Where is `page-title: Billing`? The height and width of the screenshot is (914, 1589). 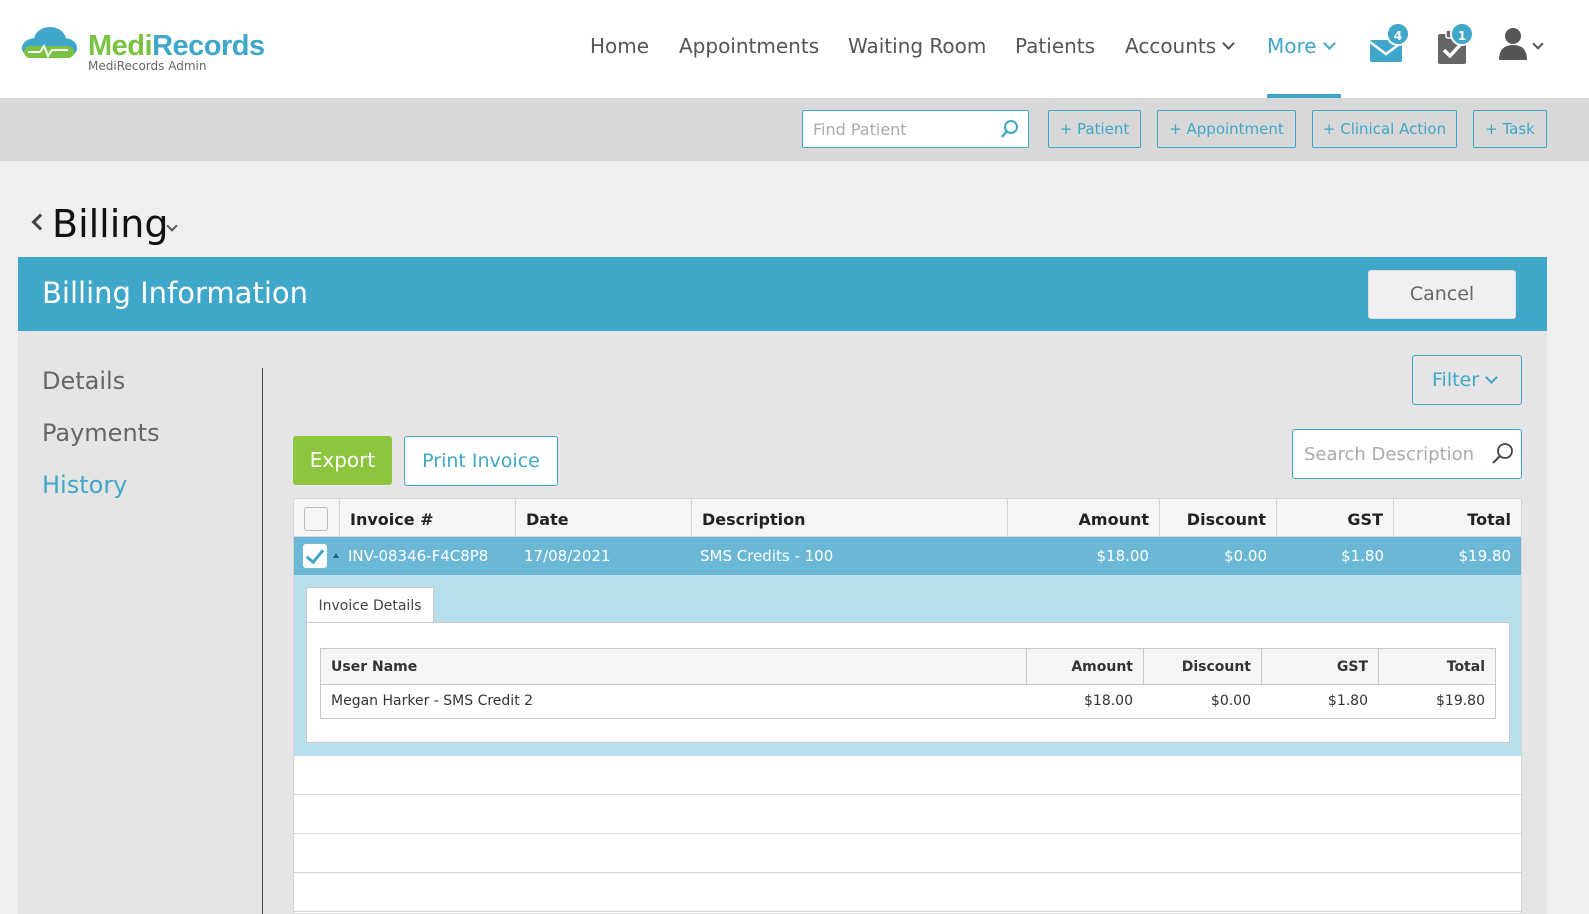 page-title: Billing is located at coordinates (110, 224).